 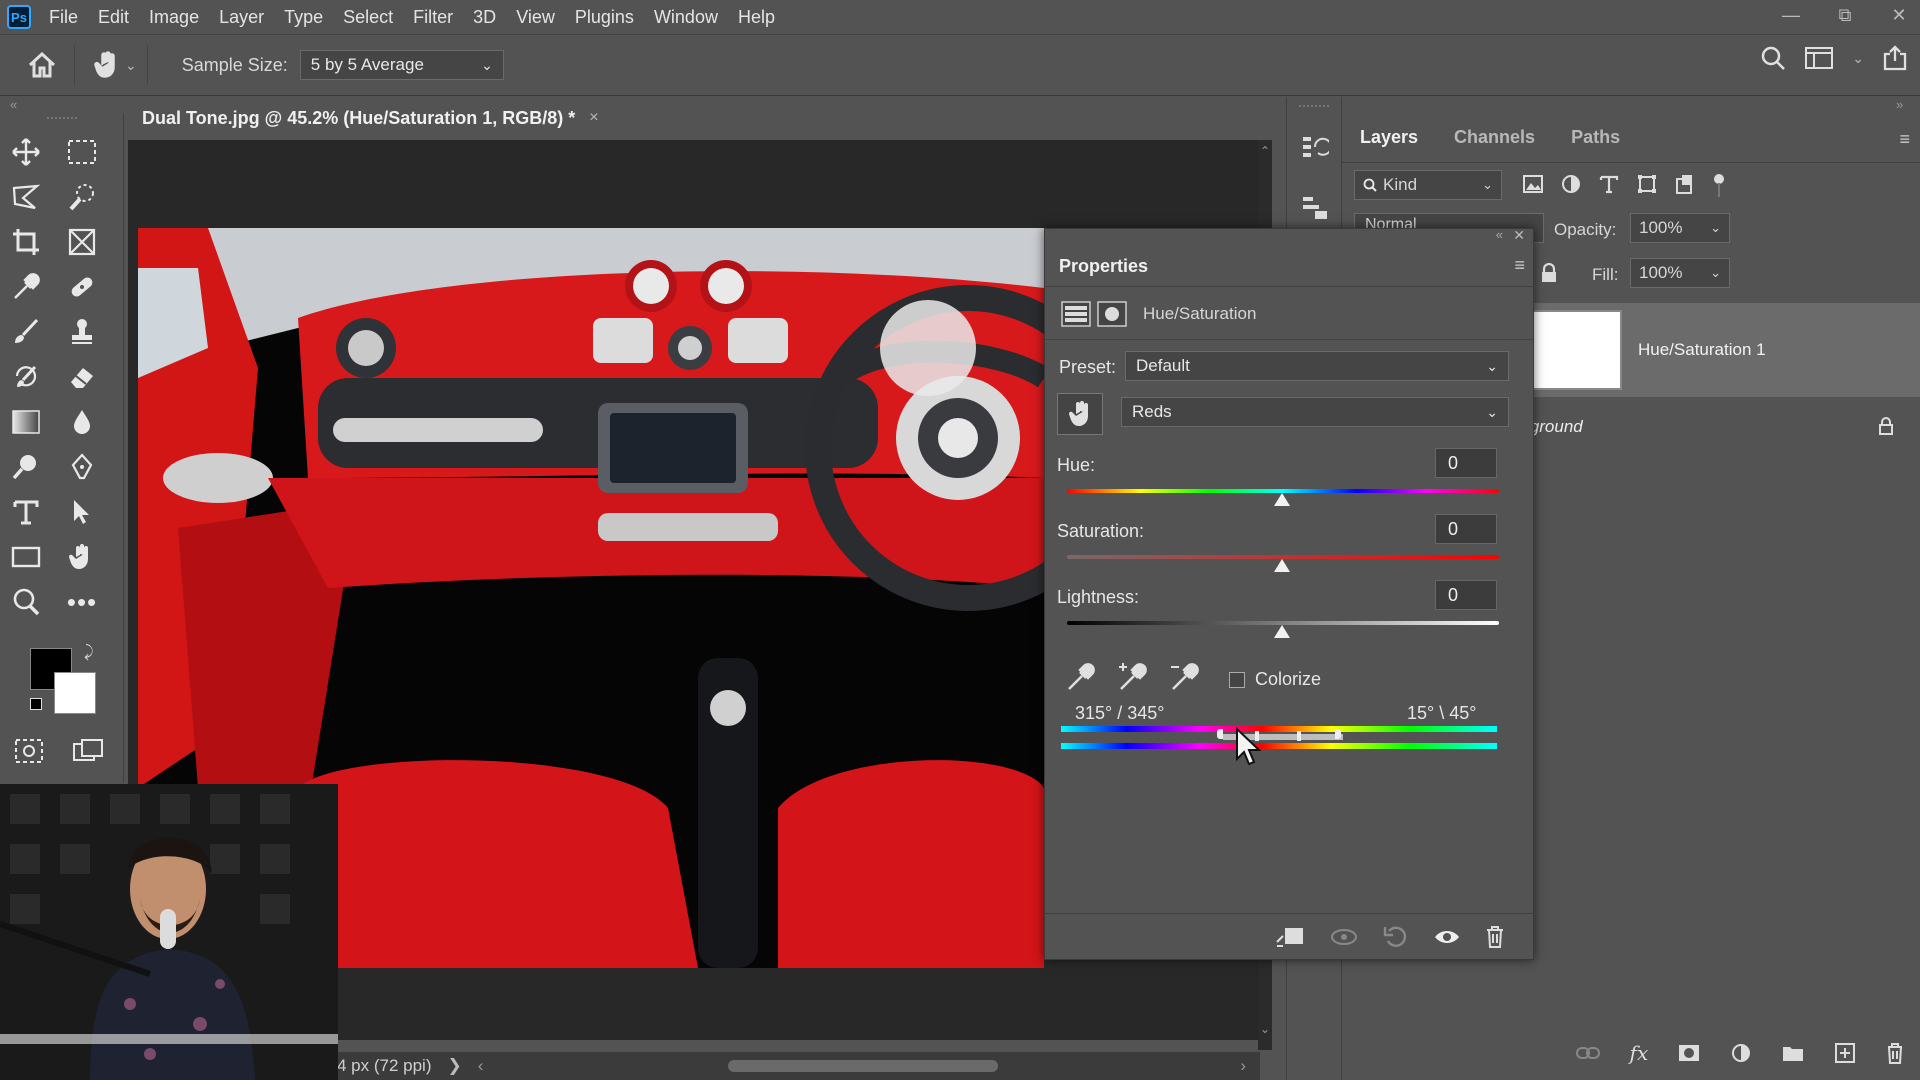 What do you see at coordinates (26, 467) in the screenshot?
I see `dodge-tool` at bounding box center [26, 467].